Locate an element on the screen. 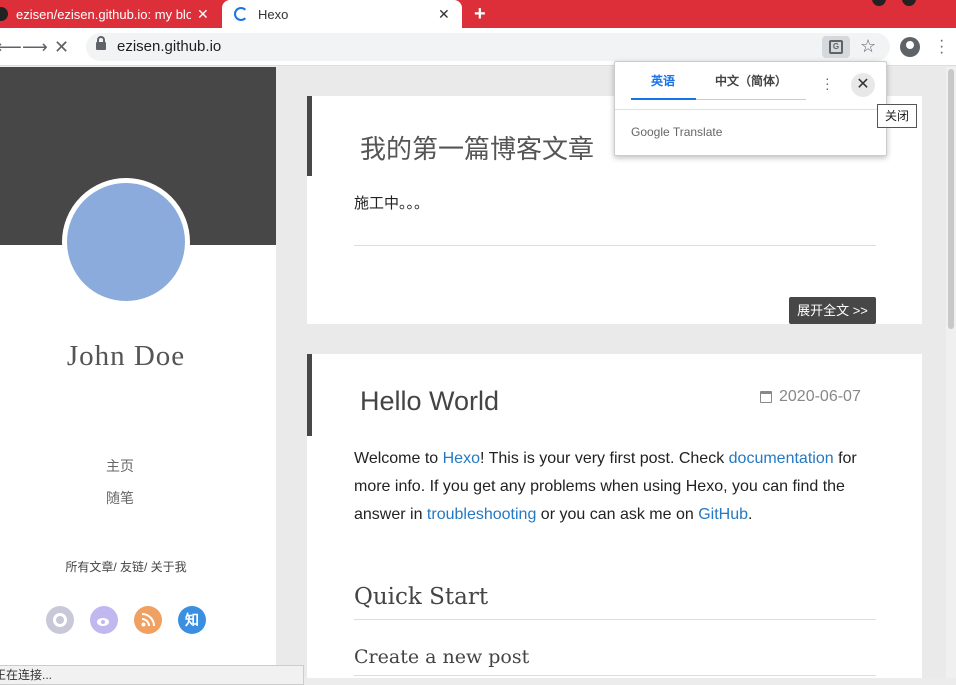 The height and width of the screenshot is (685, 956). forward-icon: ⟶ is located at coordinates (35, 47).